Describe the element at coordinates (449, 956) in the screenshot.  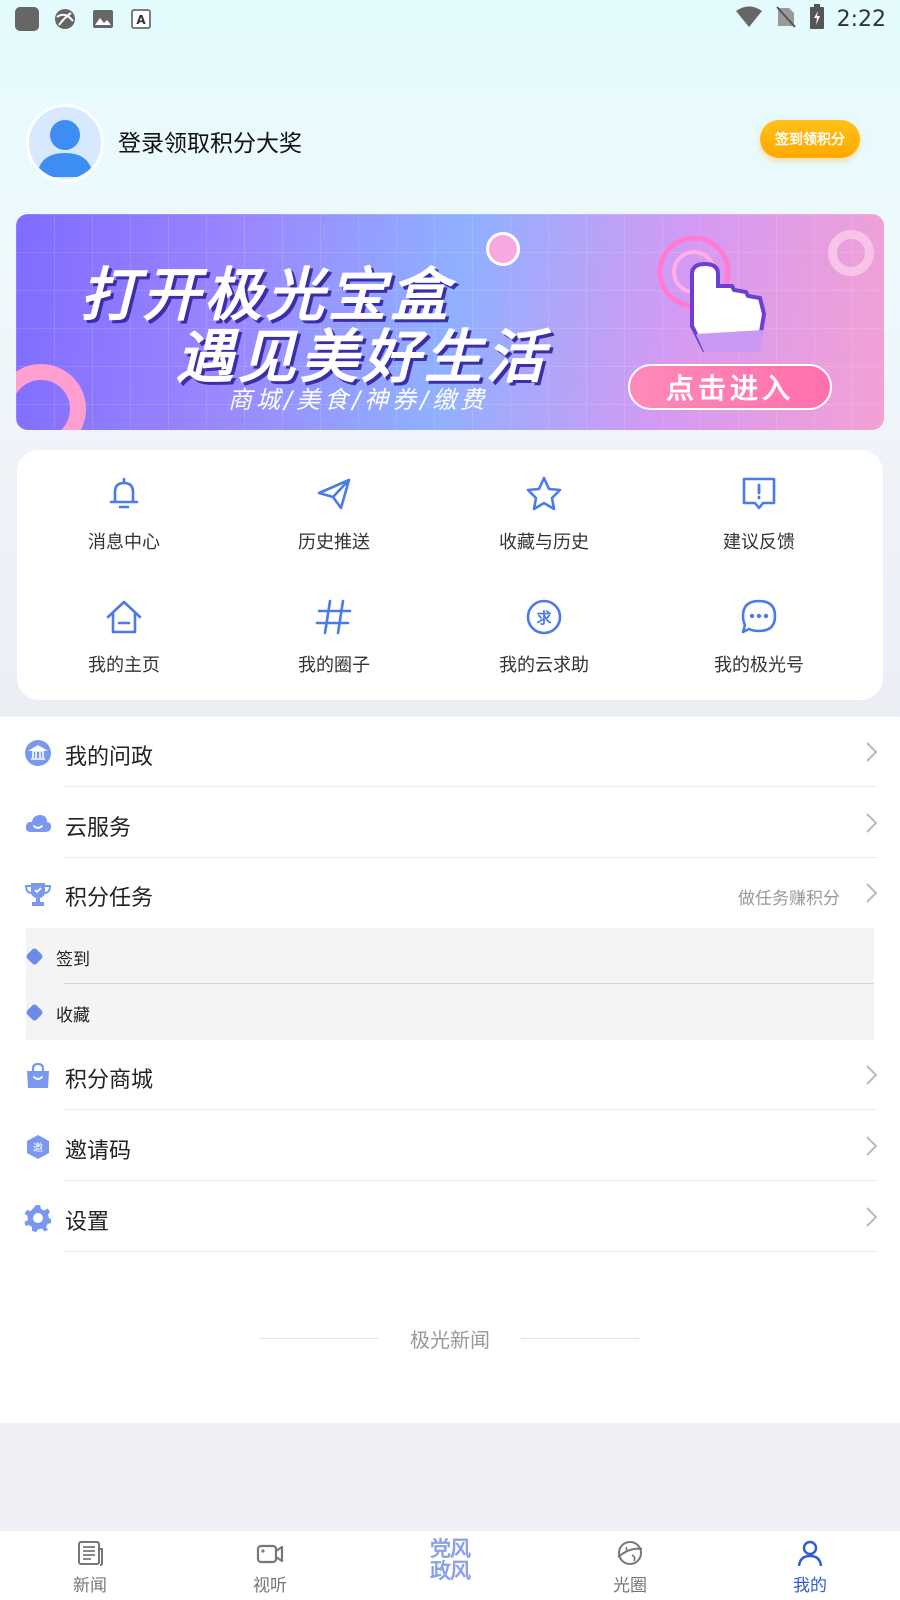
I see `task-item-checkin: 签到` at that location.